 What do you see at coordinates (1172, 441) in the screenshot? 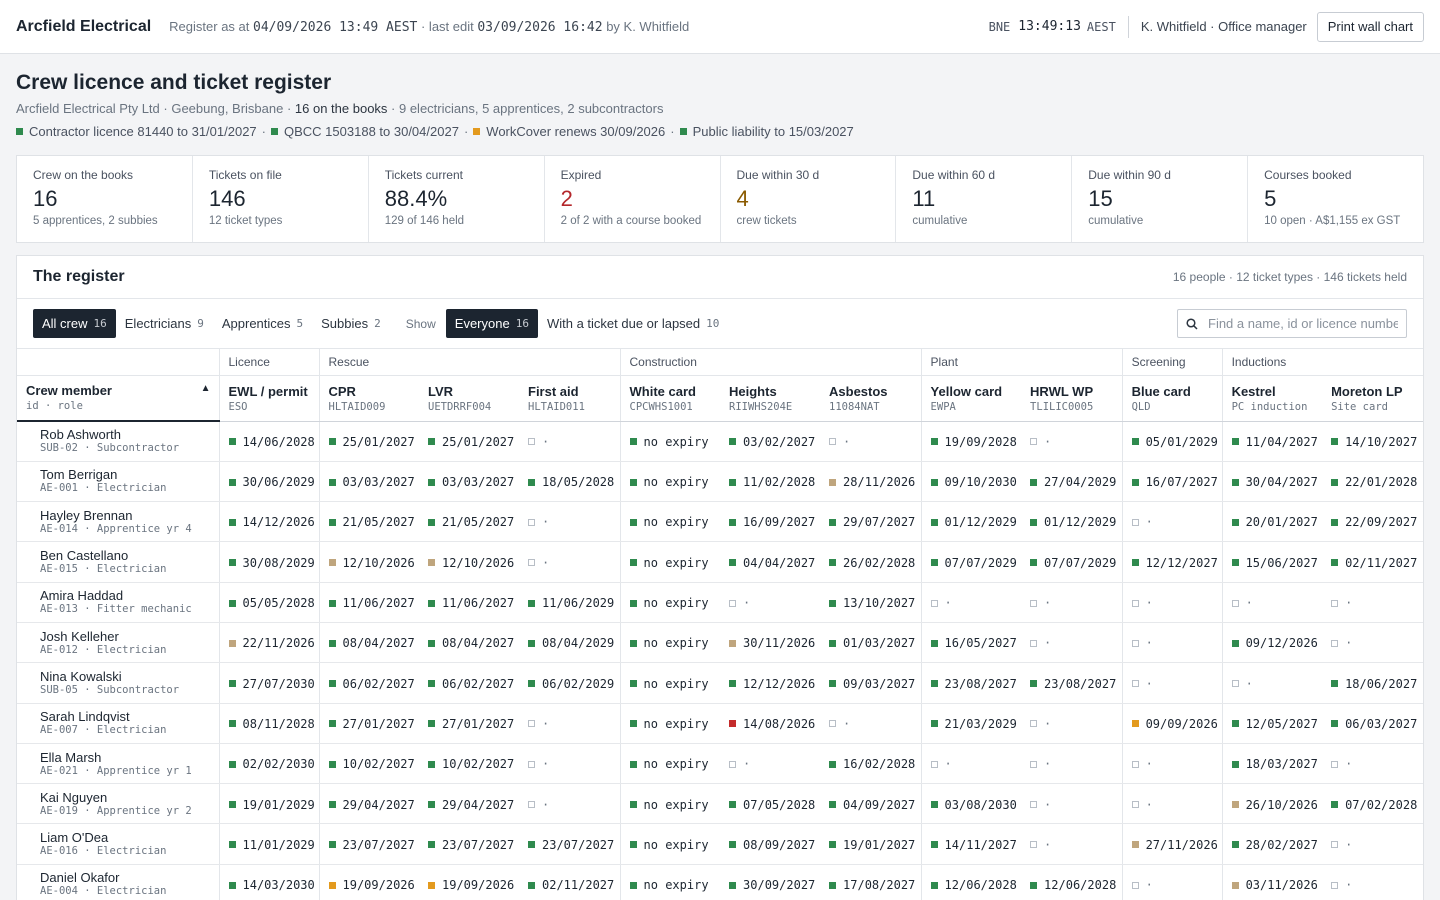
I see `ticket-cell: 05/01/2029` at bounding box center [1172, 441].